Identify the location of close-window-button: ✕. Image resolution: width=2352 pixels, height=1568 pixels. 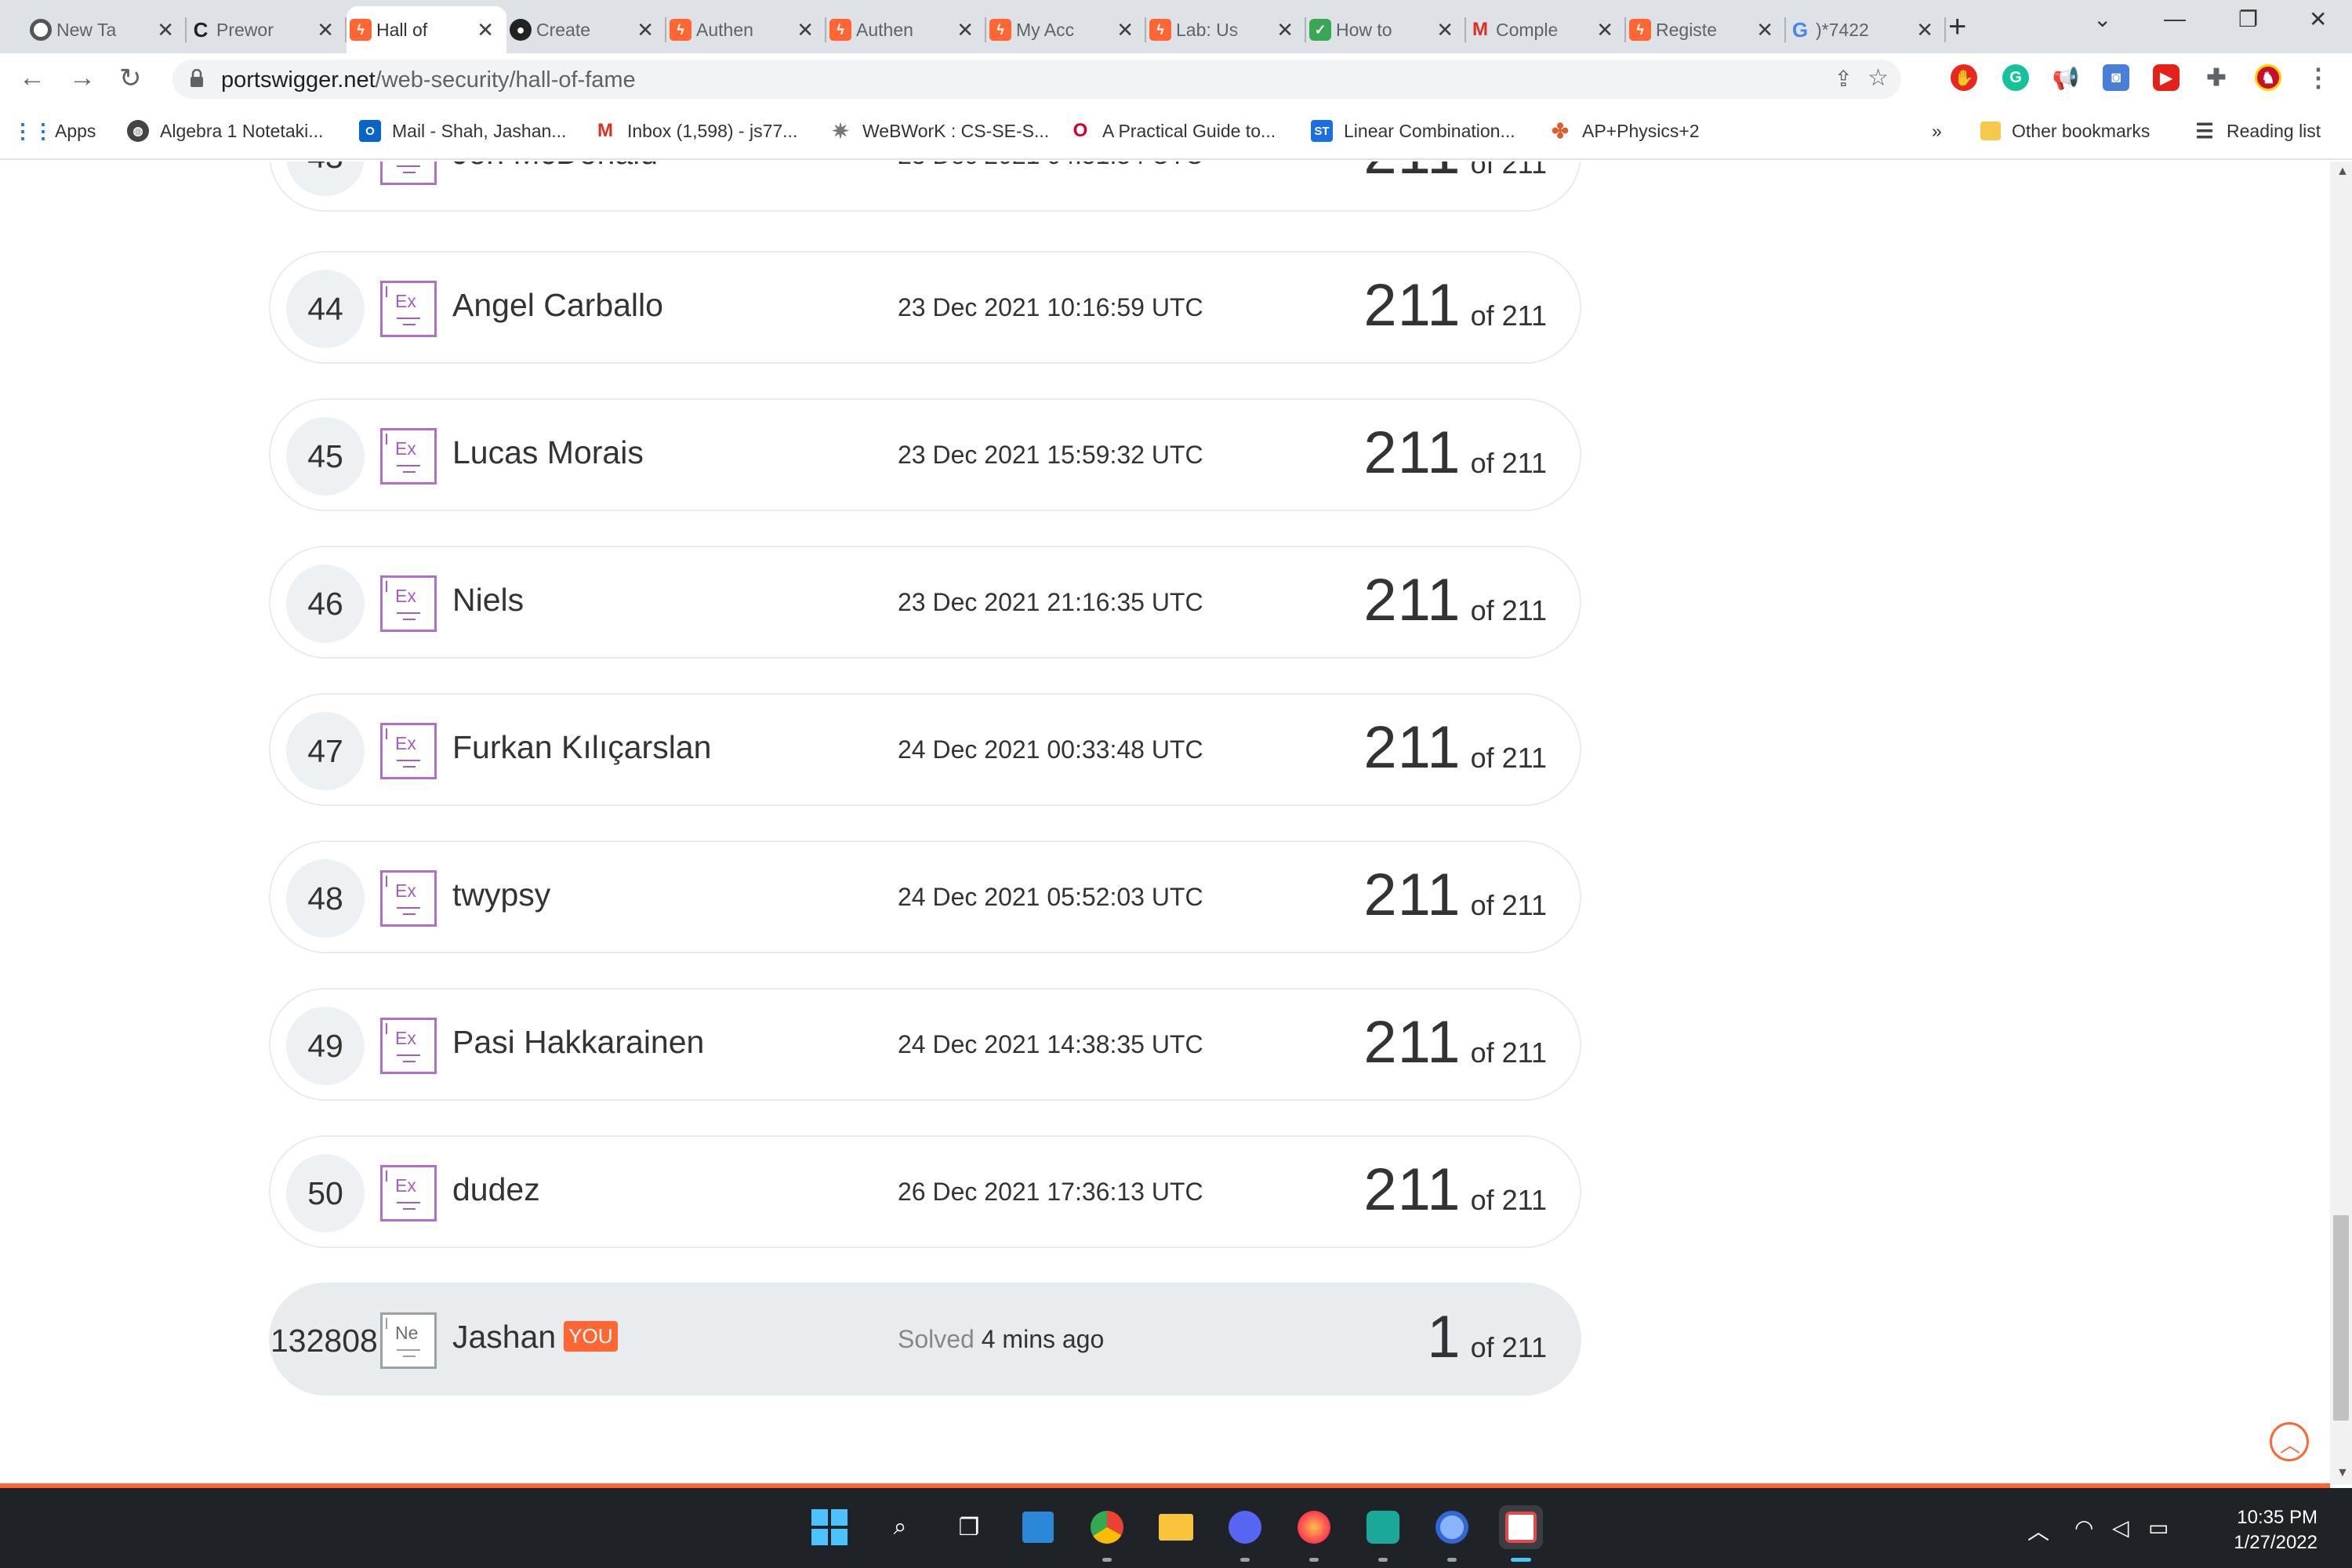
(2318, 19).